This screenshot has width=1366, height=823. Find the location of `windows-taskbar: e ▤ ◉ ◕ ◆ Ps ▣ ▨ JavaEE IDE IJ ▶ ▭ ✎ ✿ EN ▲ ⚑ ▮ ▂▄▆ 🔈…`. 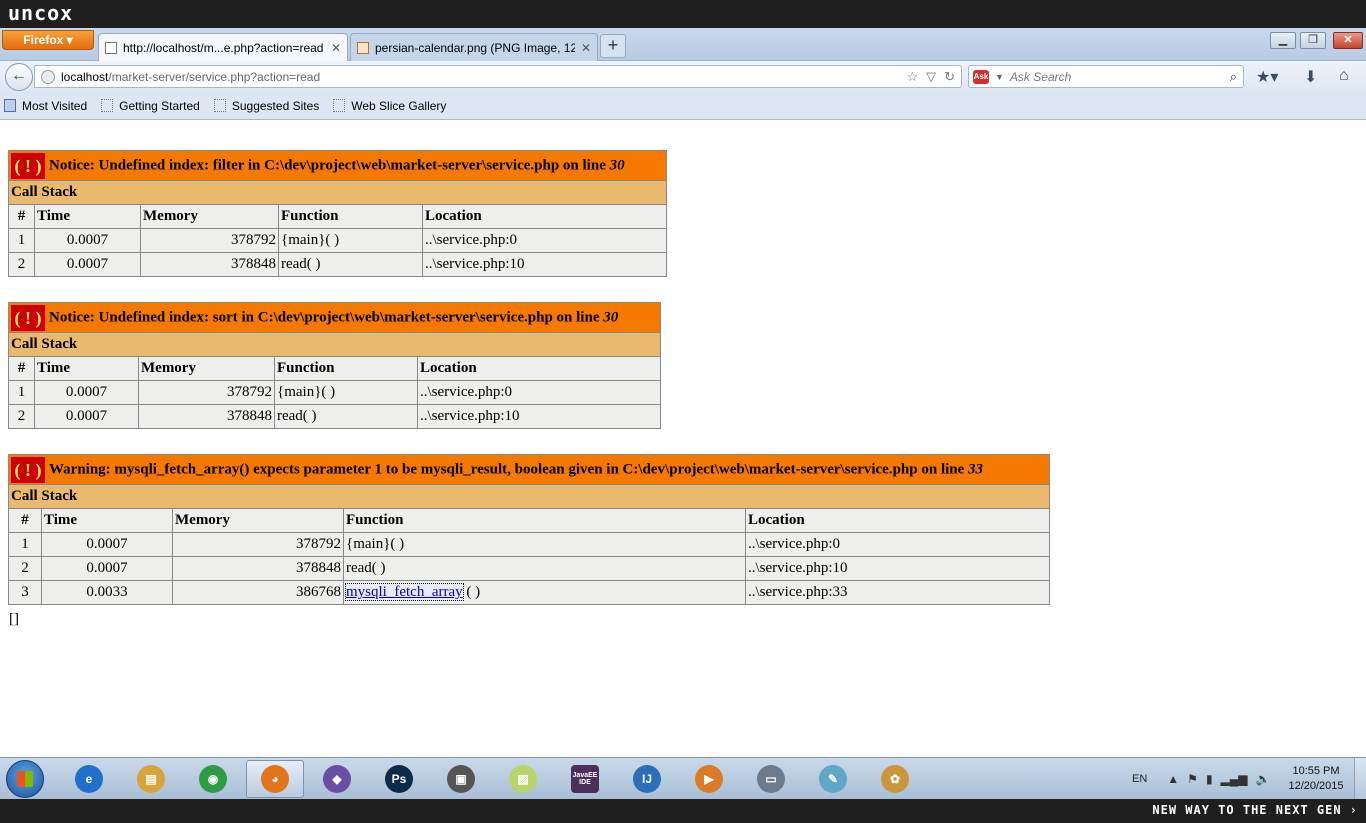

windows-taskbar: e ▤ ◉ ◕ ◆ Ps ▣ ▨ JavaEE IDE IJ ▶ ▭ ✎ ✿ EN ▲ ⚑ ▮ ▂▄▆ 🔈… is located at coordinates (683, 778).